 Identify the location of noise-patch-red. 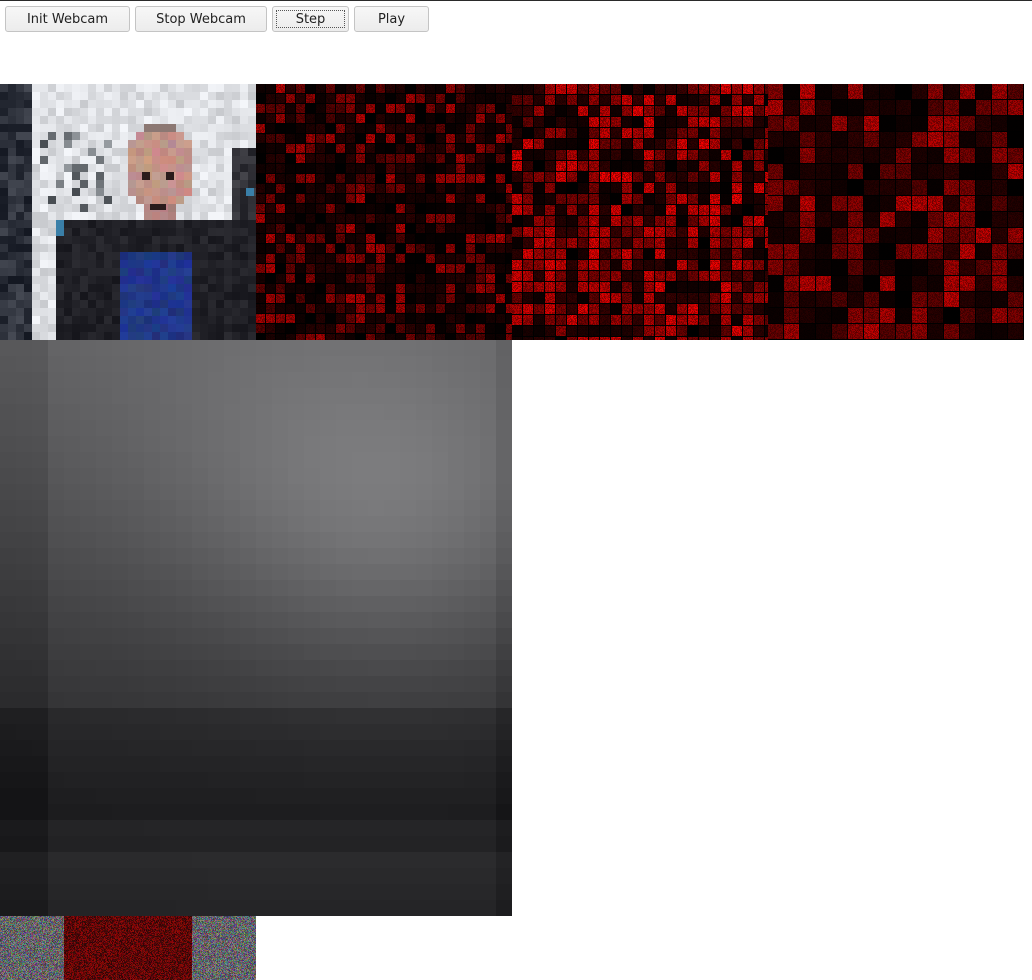
(128, 948).